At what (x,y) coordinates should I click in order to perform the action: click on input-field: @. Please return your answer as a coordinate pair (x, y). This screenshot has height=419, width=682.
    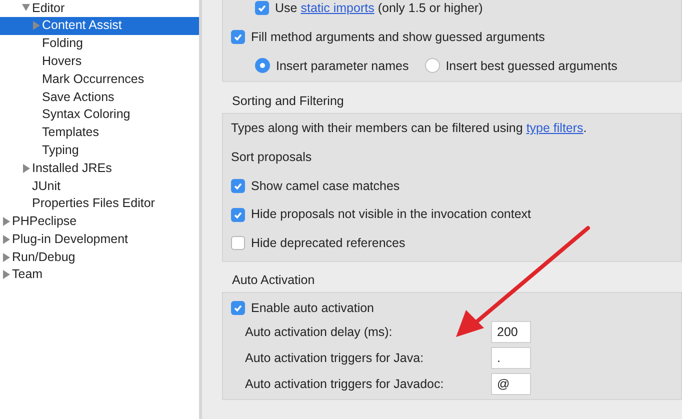
    Looking at the image, I should click on (511, 384).